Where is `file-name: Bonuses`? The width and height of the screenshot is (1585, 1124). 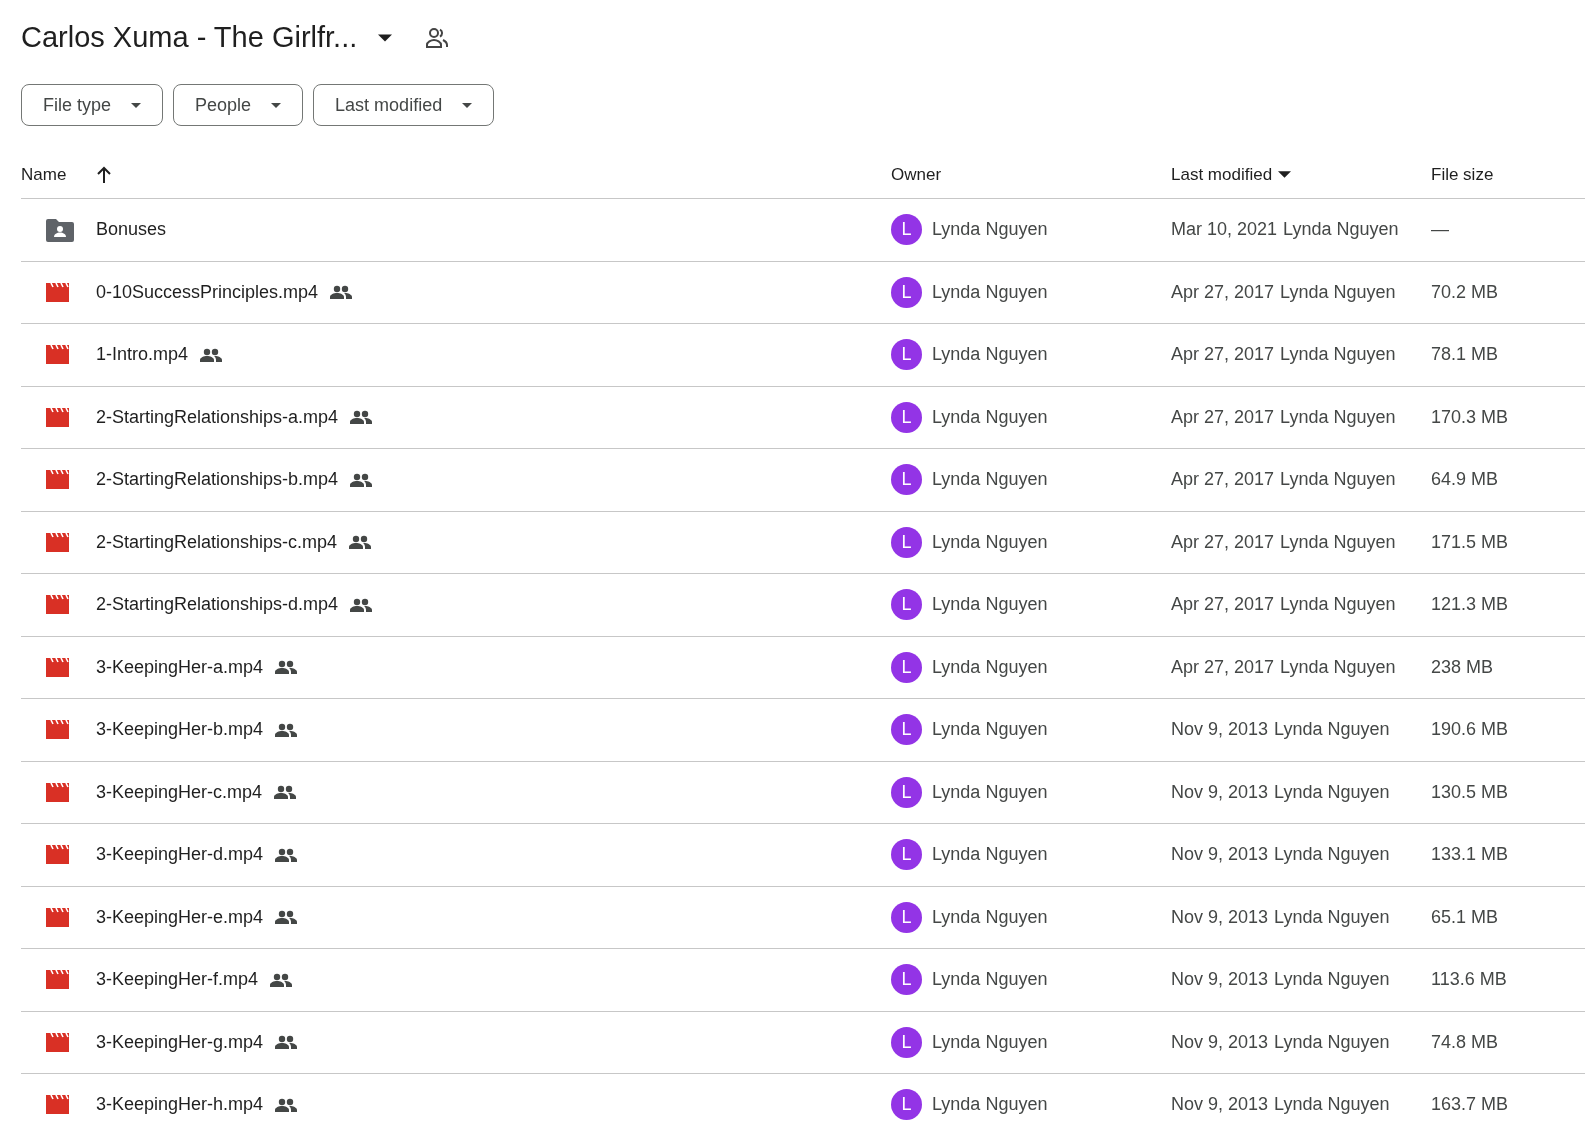
file-name: Bonuses is located at coordinates (131, 230).